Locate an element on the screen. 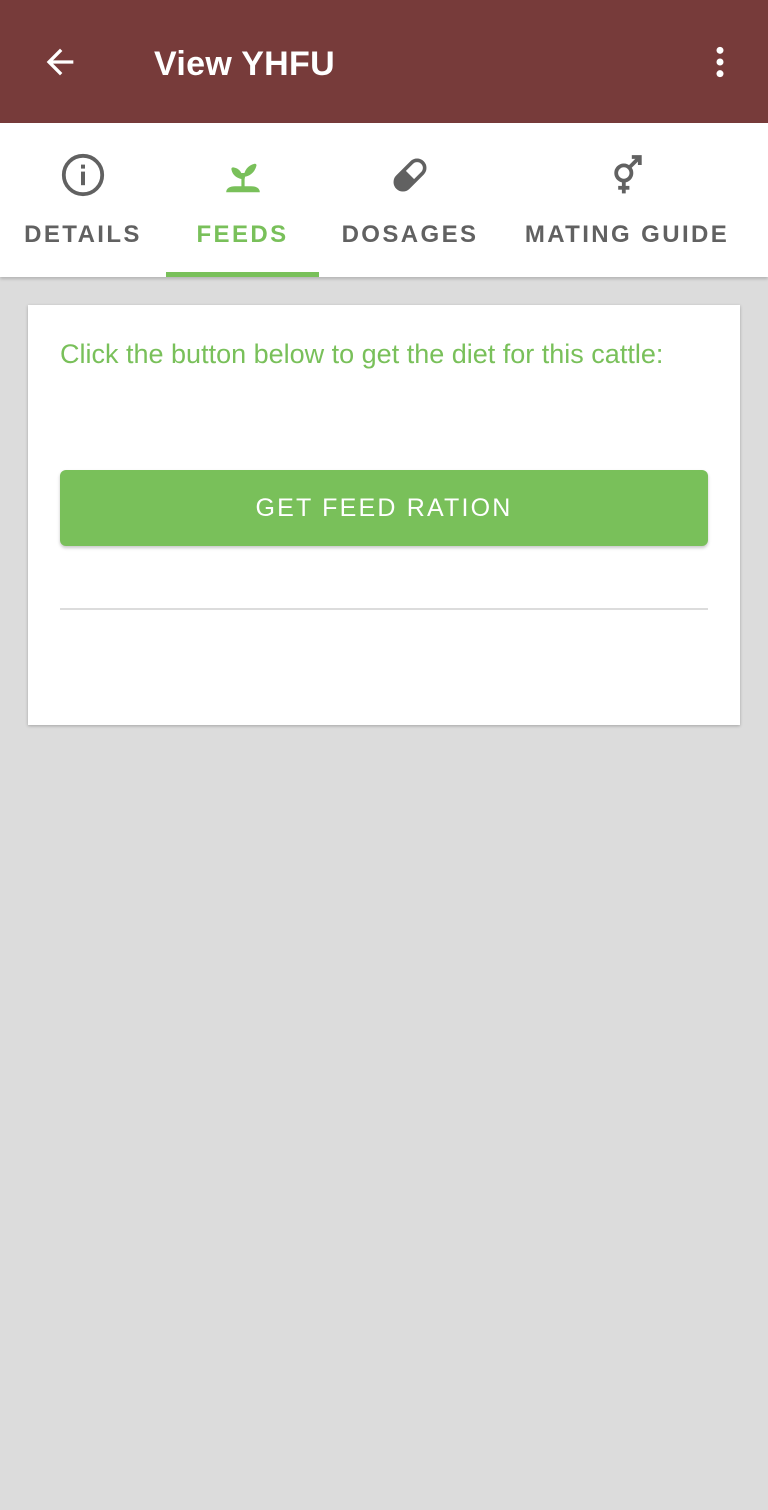  tab-details: DETAILS is located at coordinates (83, 200).